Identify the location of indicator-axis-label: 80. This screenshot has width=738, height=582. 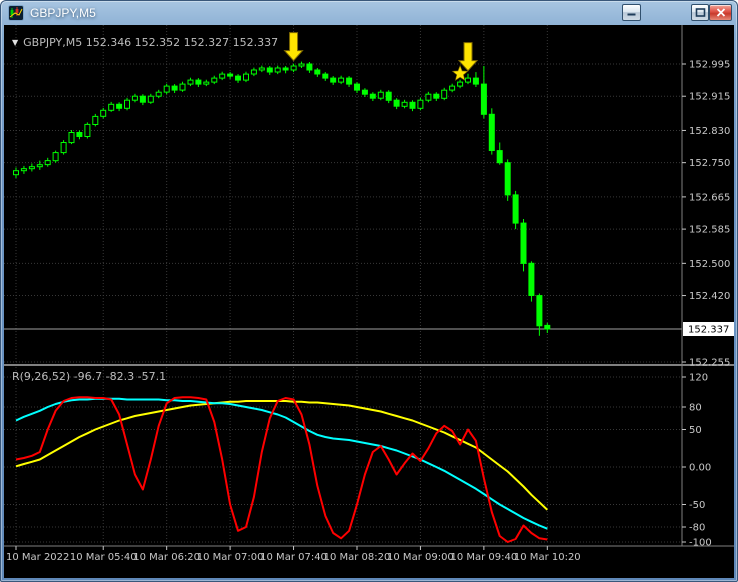
(695, 408).